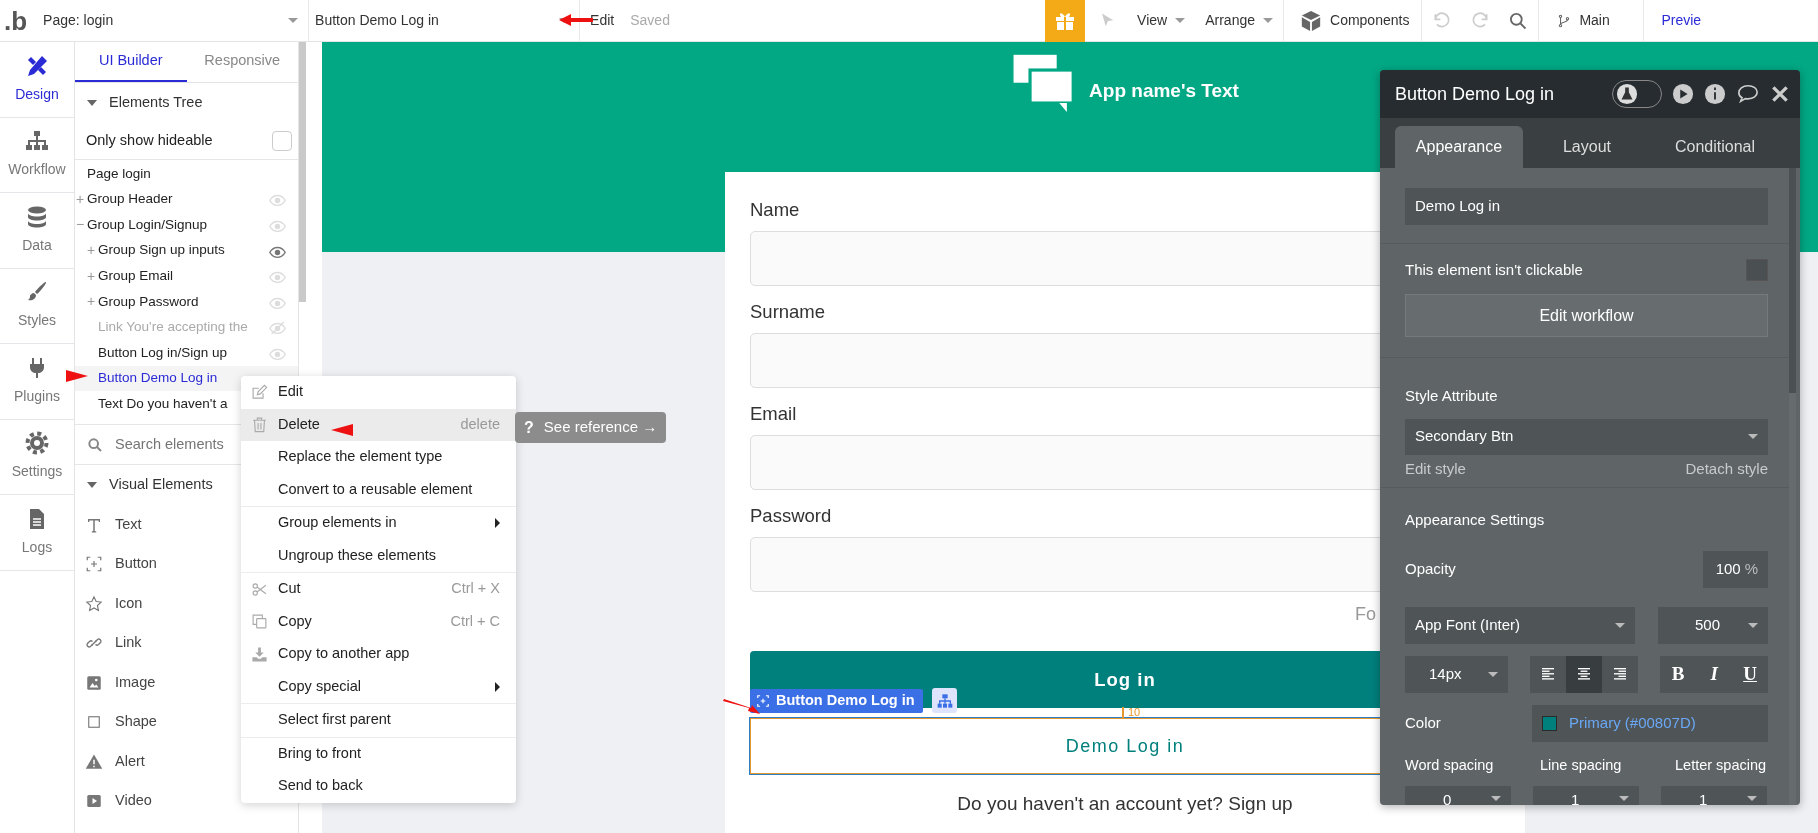 The image size is (1818, 833). I want to click on menu-item: Ungroup these elements, so click(378, 555).